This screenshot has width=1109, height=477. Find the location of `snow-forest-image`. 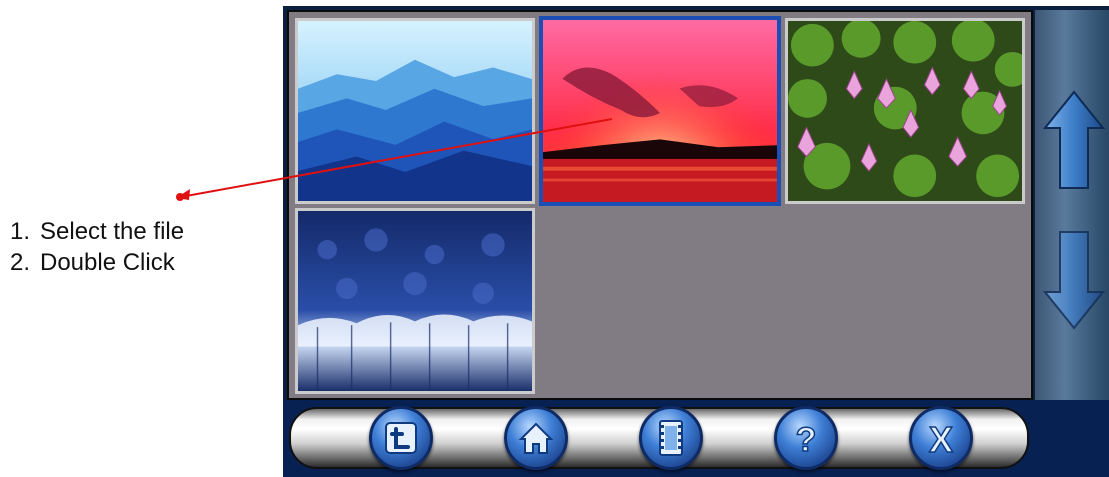

snow-forest-image is located at coordinates (415, 301).